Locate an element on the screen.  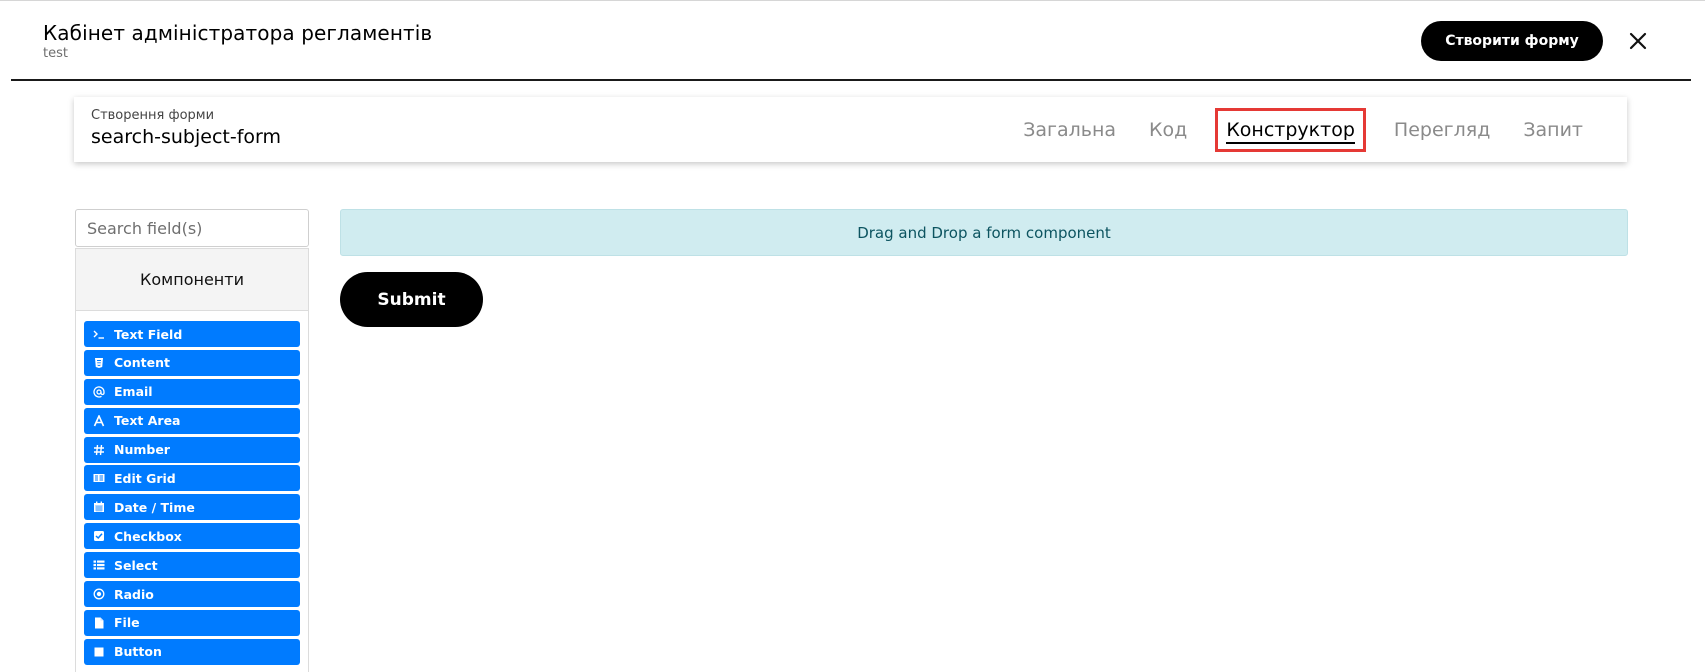
component-button: Button is located at coordinates (192, 651).